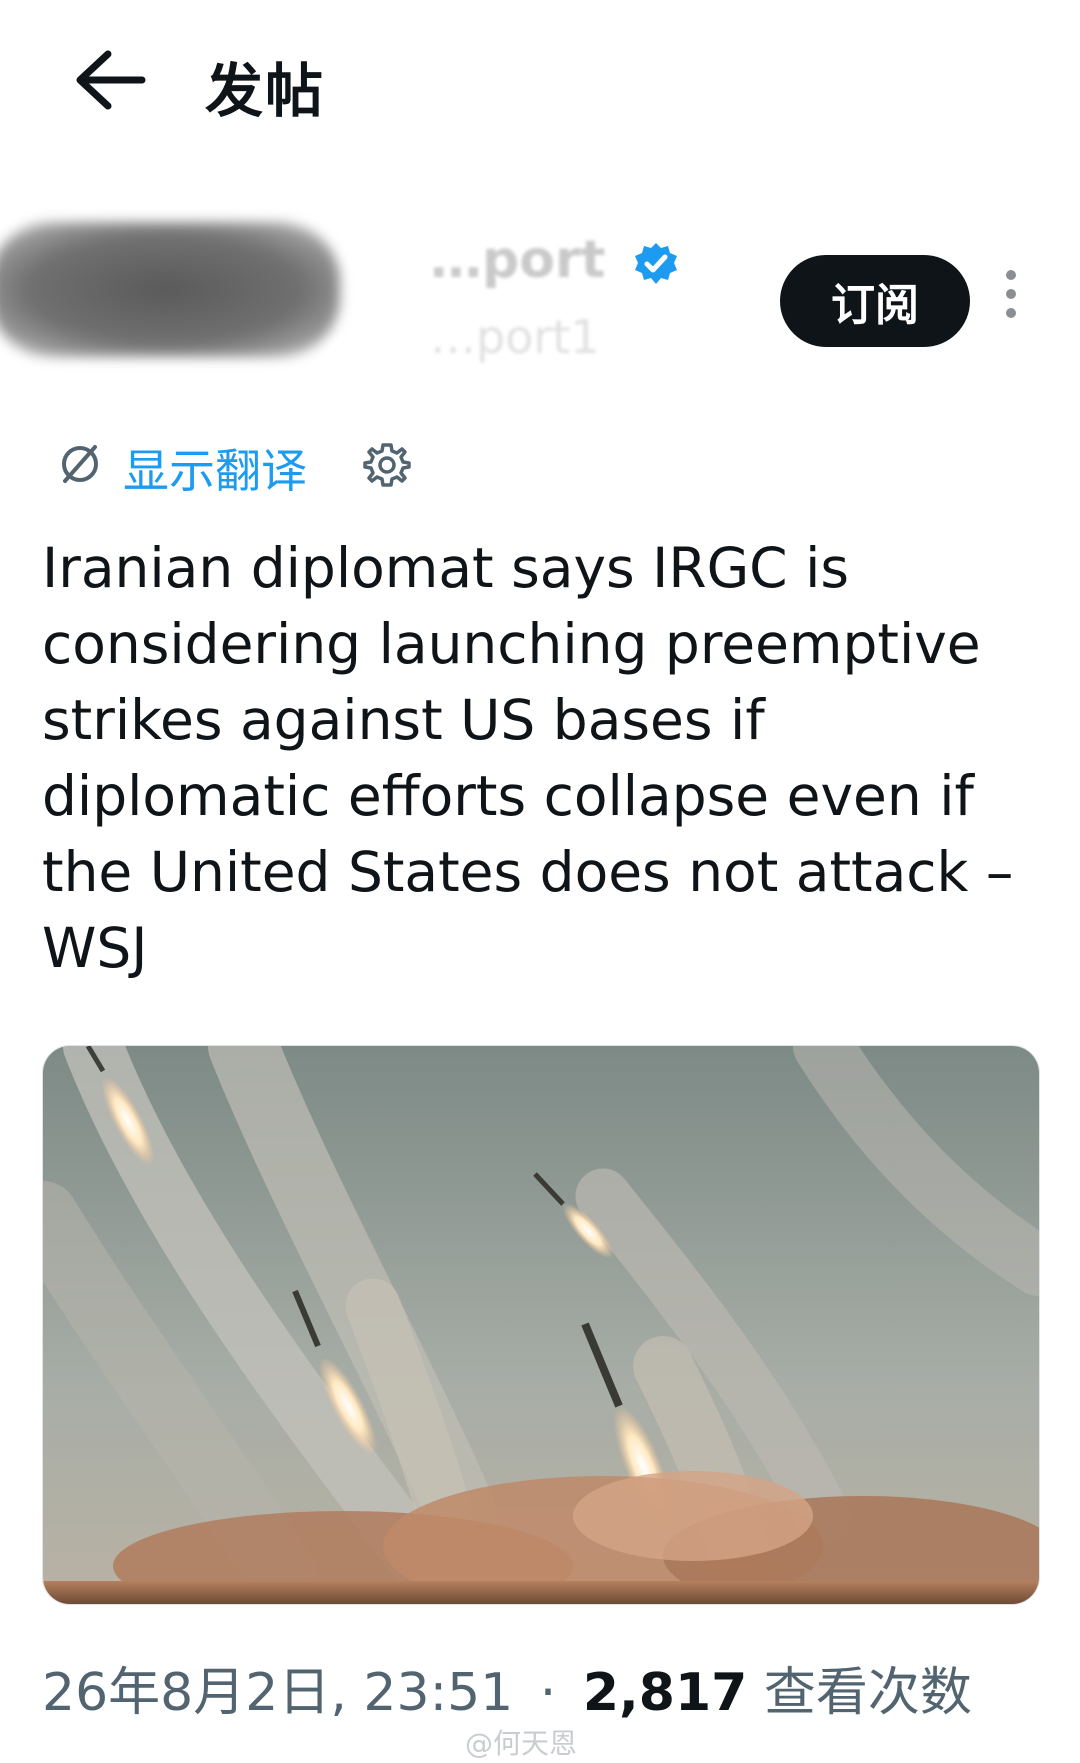  What do you see at coordinates (517, 260) in the screenshot?
I see `display-name: …port` at bounding box center [517, 260].